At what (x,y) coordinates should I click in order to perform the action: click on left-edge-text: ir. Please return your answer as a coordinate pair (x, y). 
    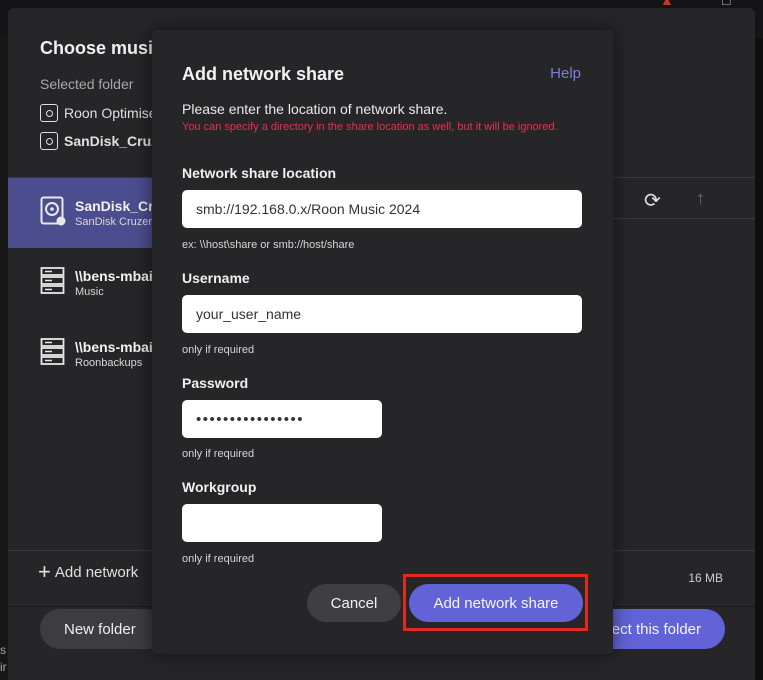
    Looking at the image, I should click on (3, 667).